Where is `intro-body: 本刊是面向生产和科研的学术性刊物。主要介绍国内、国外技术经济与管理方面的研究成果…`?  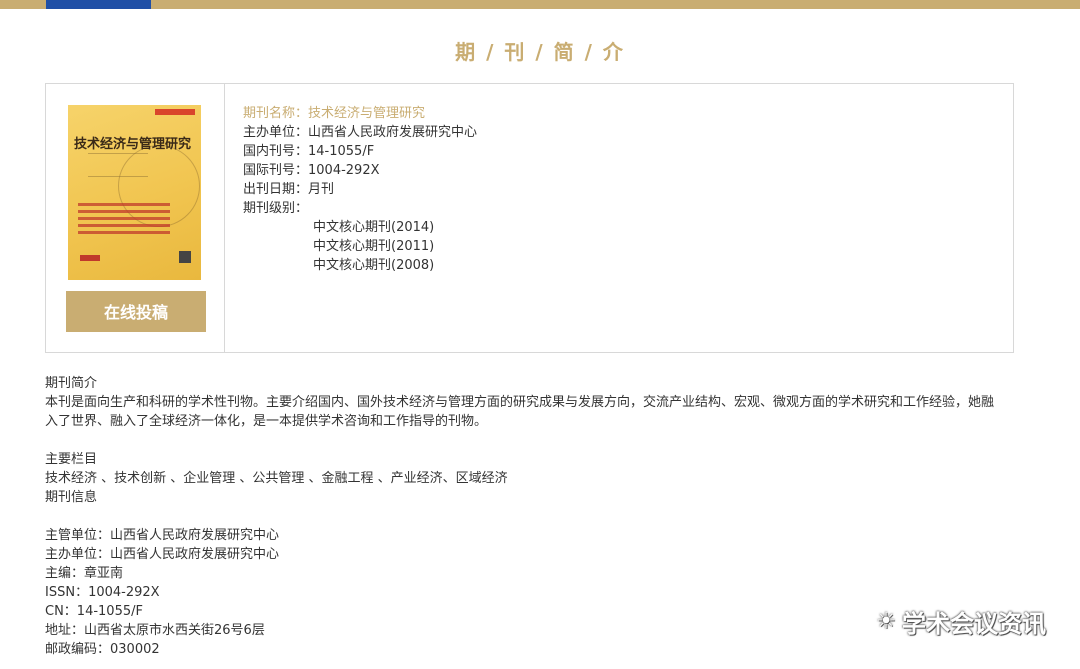
intro-body: 本刊是面向生产和科研的学术性刊物。主要介绍国内、国外技术经济与管理方面的研究成果… is located at coordinates (520, 412).